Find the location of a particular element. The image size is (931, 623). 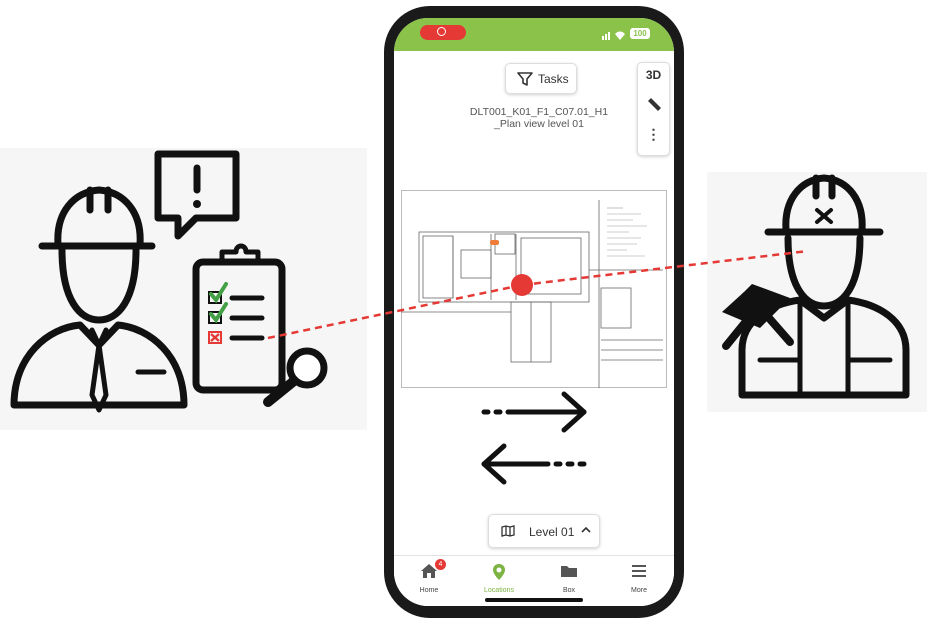

inspector-figure is located at coordinates (99, 299).